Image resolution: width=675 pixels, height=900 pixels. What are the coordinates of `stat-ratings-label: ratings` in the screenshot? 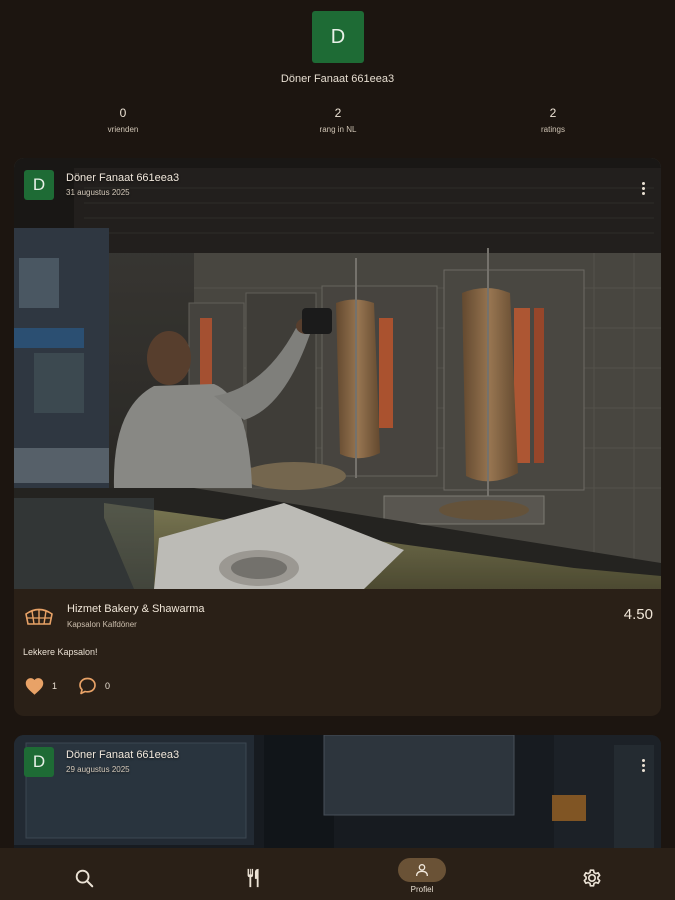 It's located at (552, 129).